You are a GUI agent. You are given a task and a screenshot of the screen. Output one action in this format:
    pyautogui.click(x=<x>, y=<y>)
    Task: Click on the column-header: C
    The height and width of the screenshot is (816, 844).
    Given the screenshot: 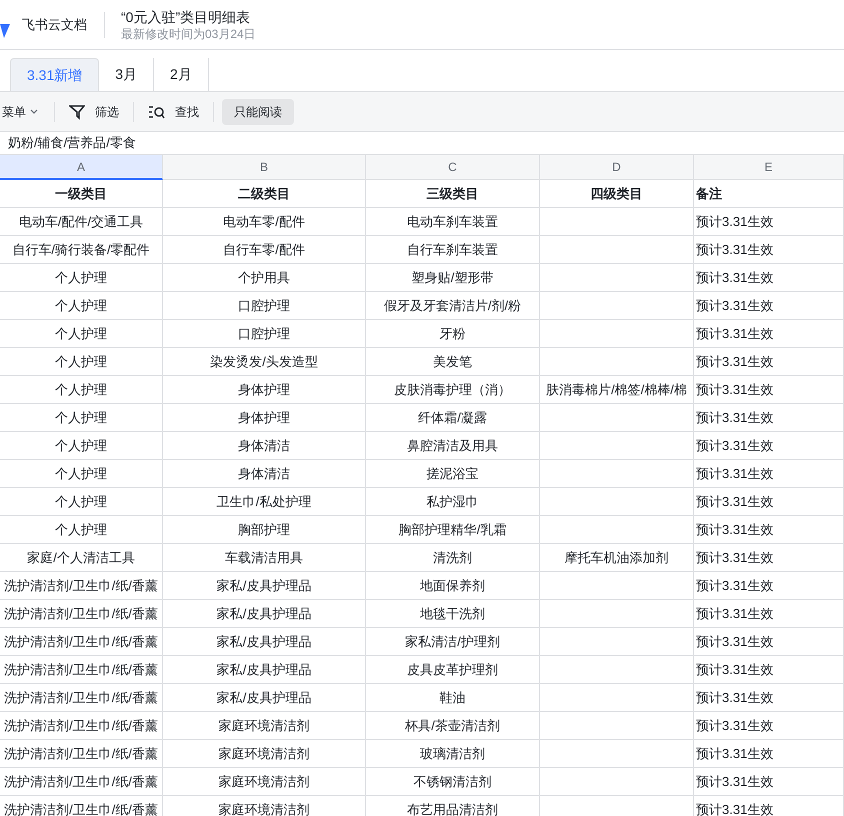 What is the action you would take?
    pyautogui.click(x=453, y=167)
    